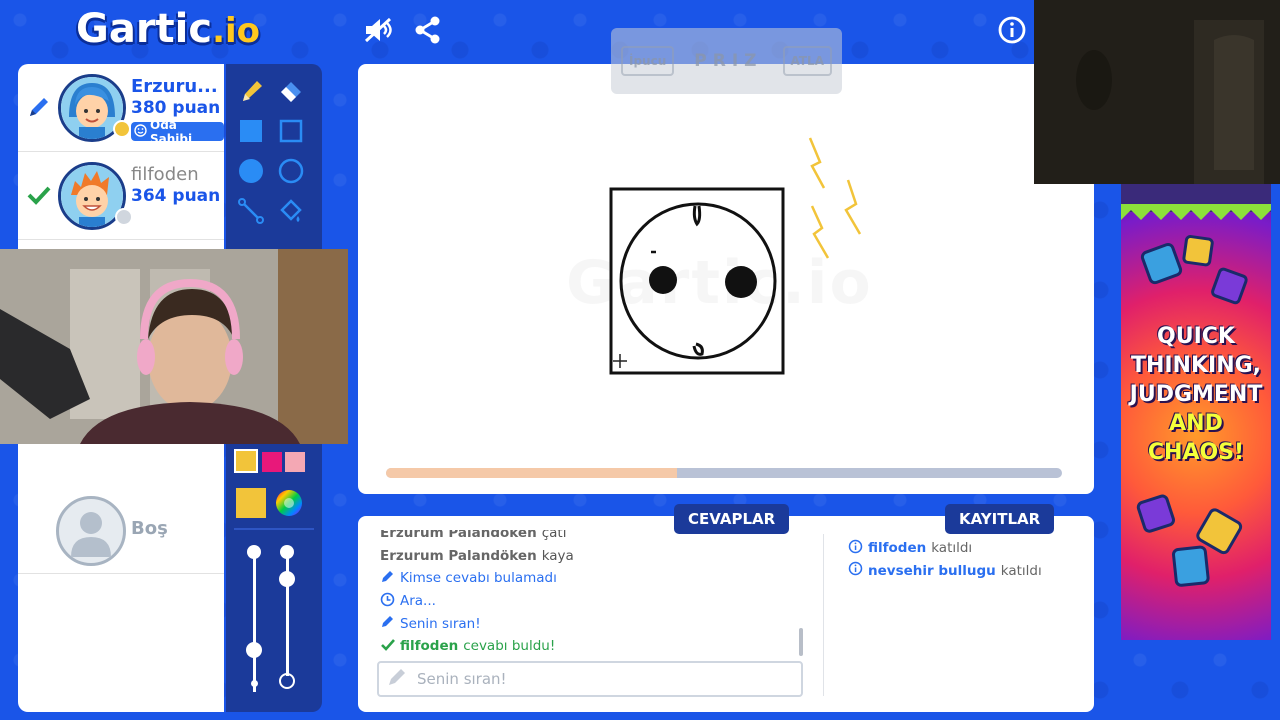 The image size is (1280, 720). I want to click on word-hint-box: İpucu PRIZ ATLA, so click(726, 61).